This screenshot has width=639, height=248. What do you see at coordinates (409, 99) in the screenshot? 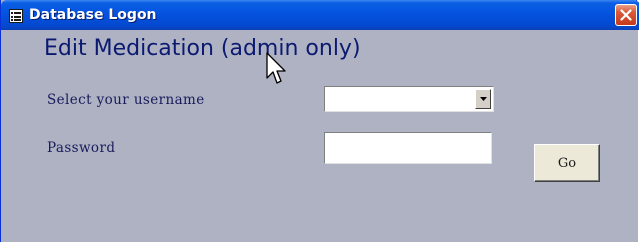
I see `username-select` at bounding box center [409, 99].